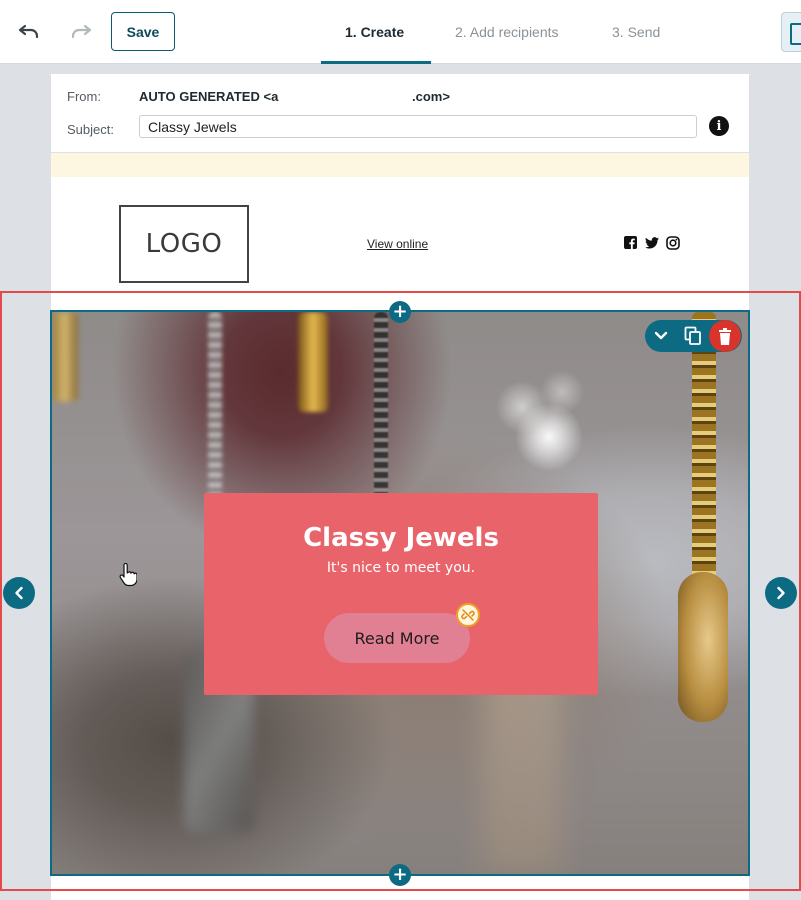 This screenshot has width=801, height=900. I want to click on duplicate-icon, so click(693, 336).